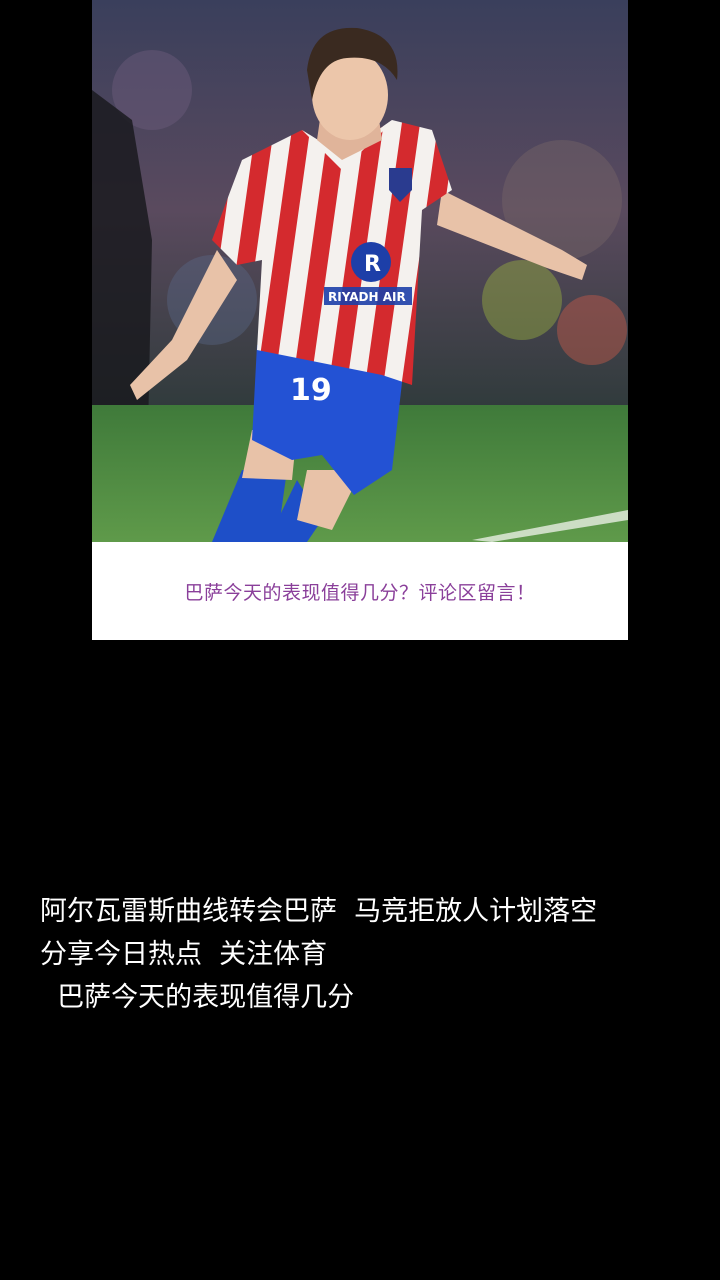  What do you see at coordinates (184, 954) in the screenshot?
I see `subtitle-line-2: 分享今日热点 关注体育` at bounding box center [184, 954].